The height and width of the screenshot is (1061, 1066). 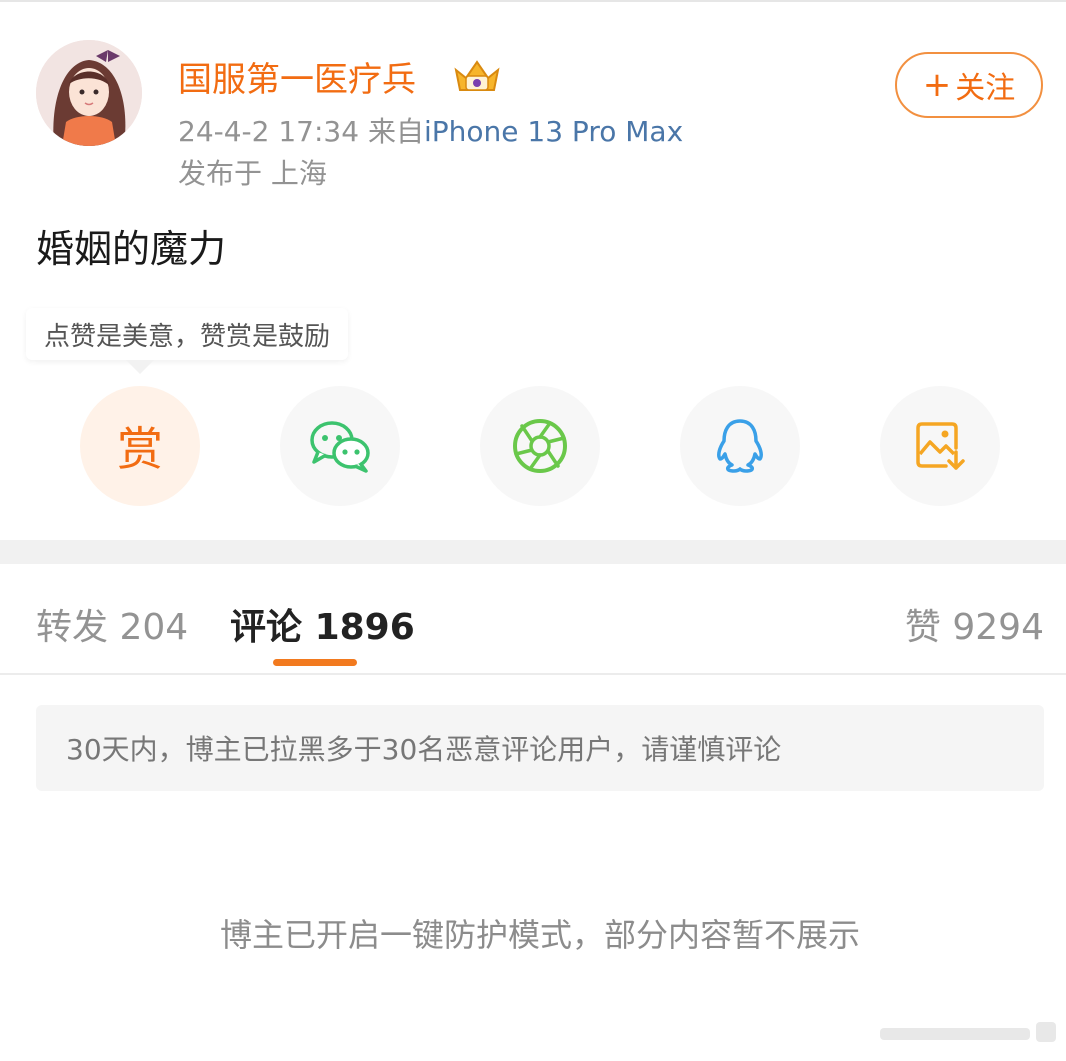 I want to click on follow-button: + 关注, so click(x=969, y=85).